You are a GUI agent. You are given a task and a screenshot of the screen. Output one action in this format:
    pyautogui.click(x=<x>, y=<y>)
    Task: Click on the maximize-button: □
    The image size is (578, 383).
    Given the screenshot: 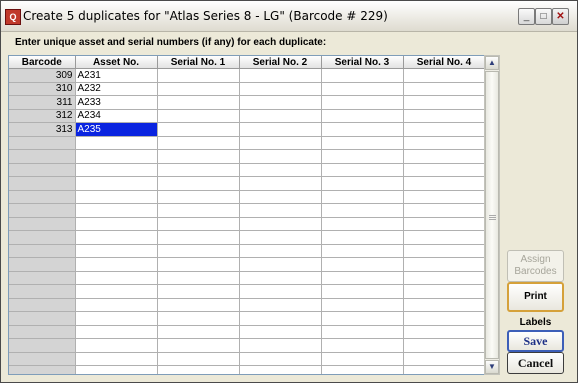 What is the action you would take?
    pyautogui.click(x=543, y=16)
    